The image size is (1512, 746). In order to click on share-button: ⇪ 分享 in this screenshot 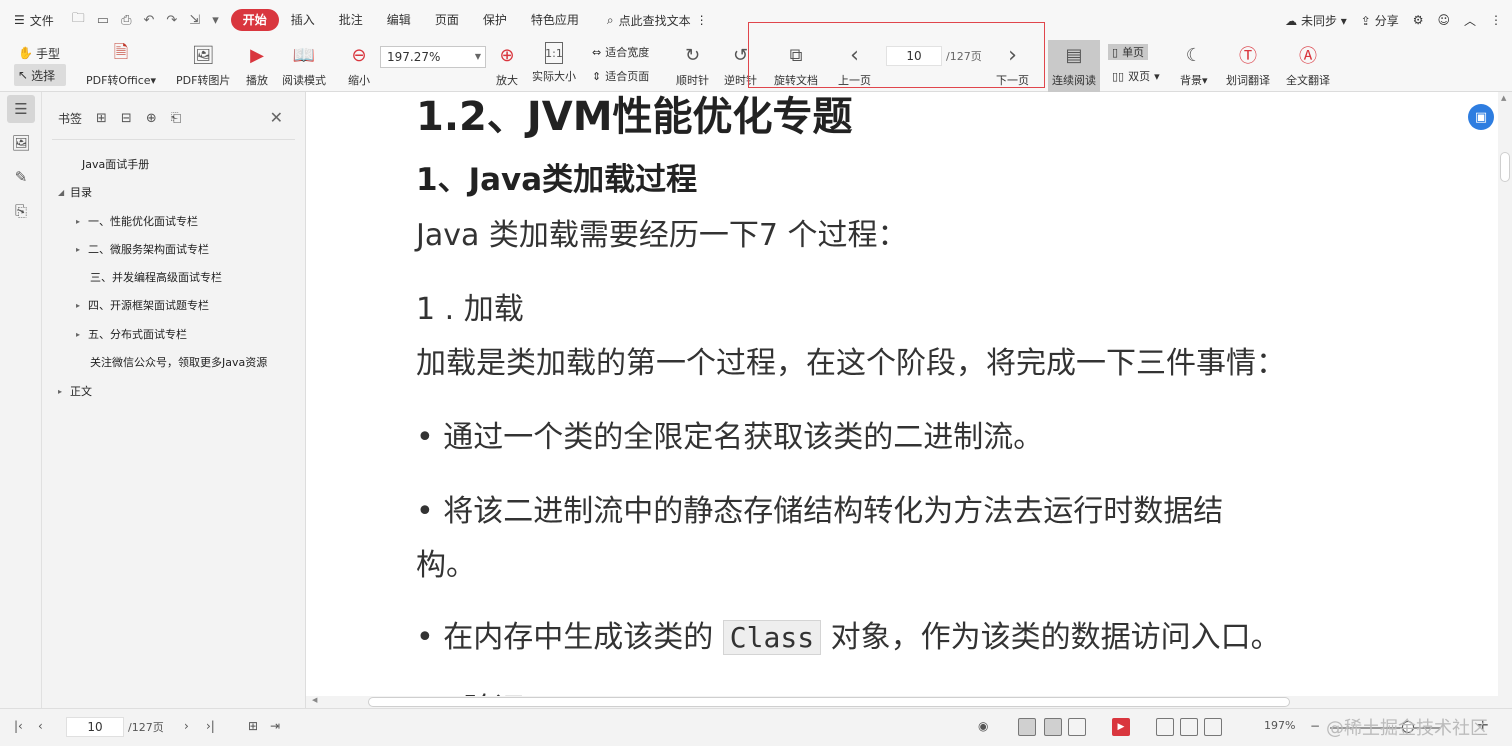, I will do `click(1380, 20)`.